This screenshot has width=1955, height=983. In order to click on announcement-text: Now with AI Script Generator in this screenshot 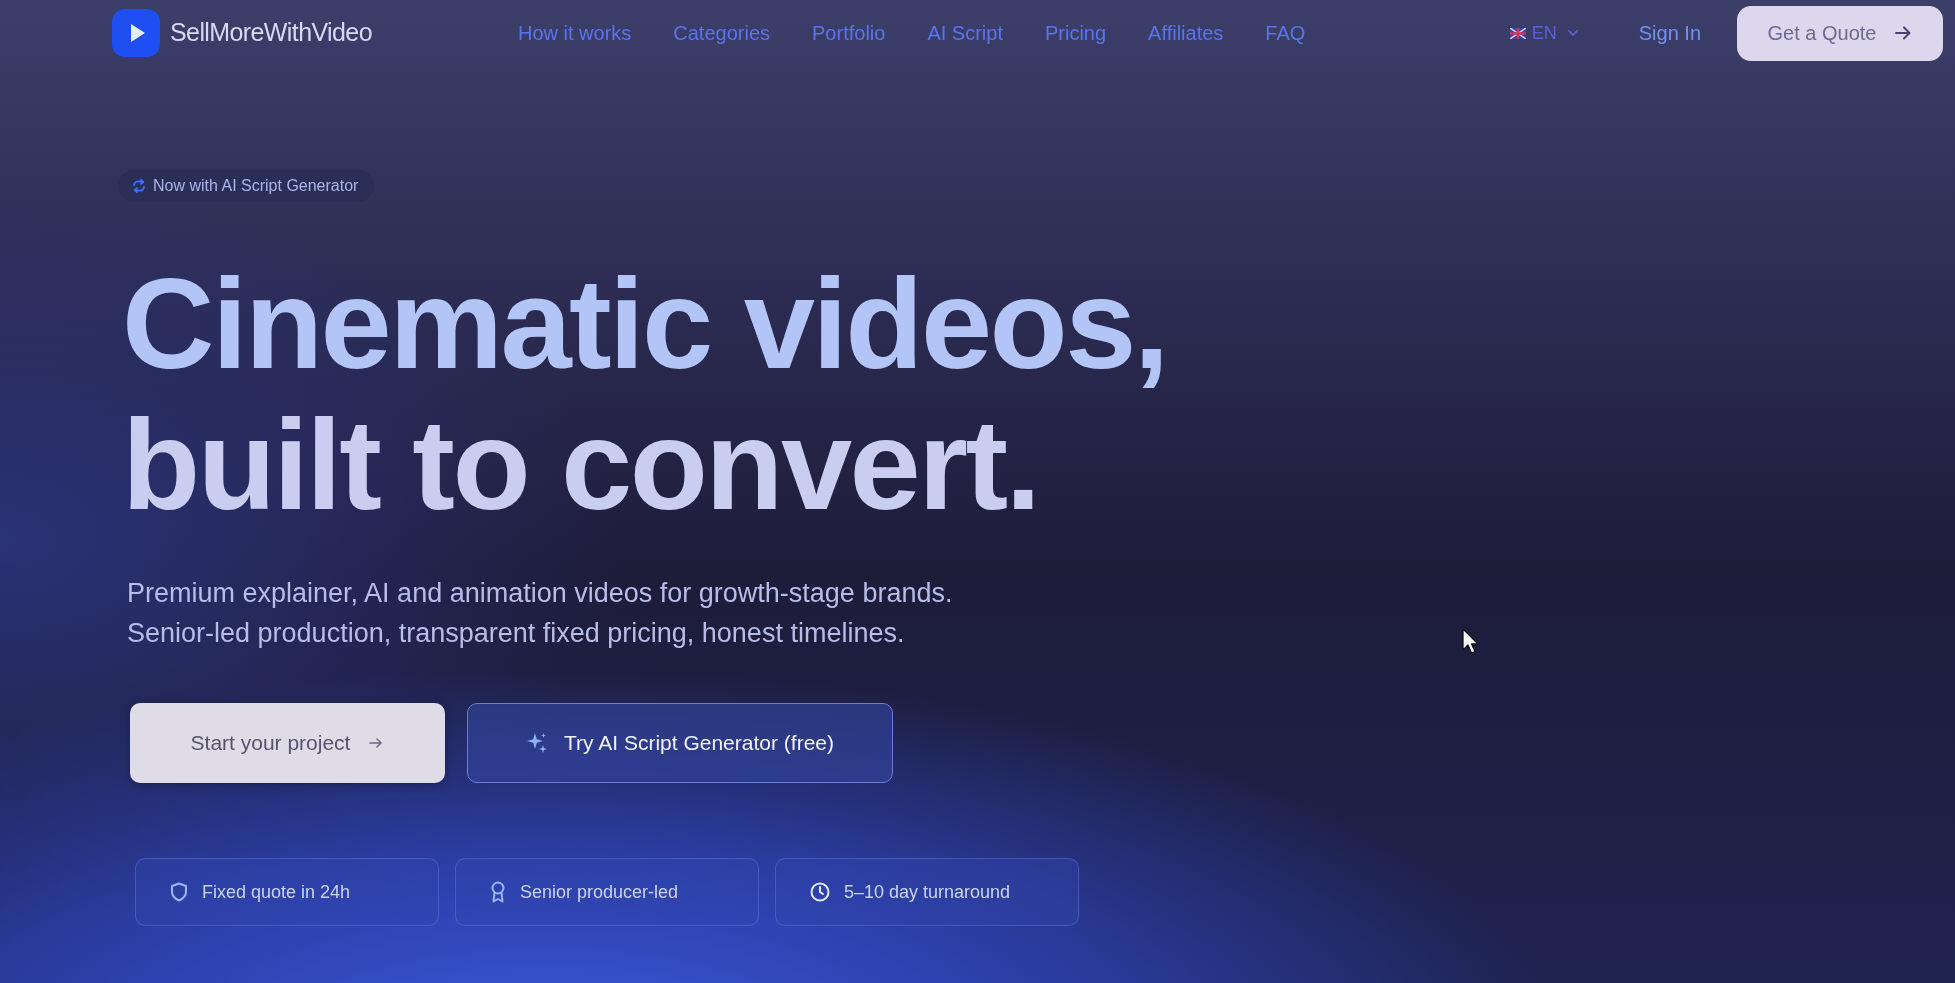, I will do `click(256, 186)`.